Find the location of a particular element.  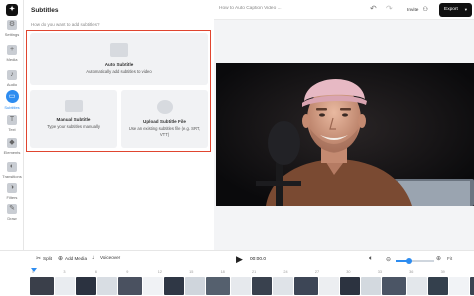

sidebar-item-label: Audio is located at coordinates (12, 84).